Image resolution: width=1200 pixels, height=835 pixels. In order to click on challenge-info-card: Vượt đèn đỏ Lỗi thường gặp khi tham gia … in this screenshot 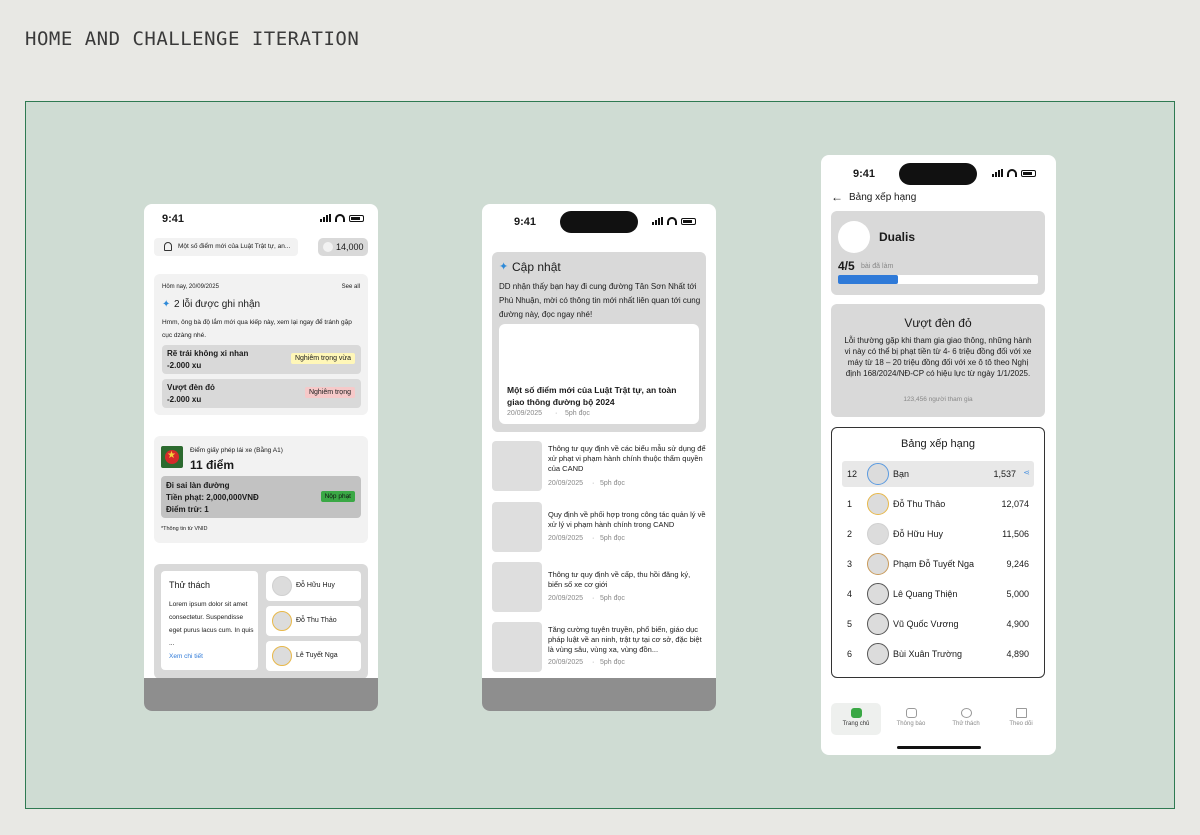, I will do `click(938, 360)`.